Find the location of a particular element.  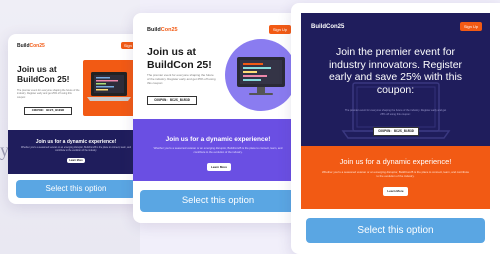

laptop-icon is located at coordinates (109, 86).